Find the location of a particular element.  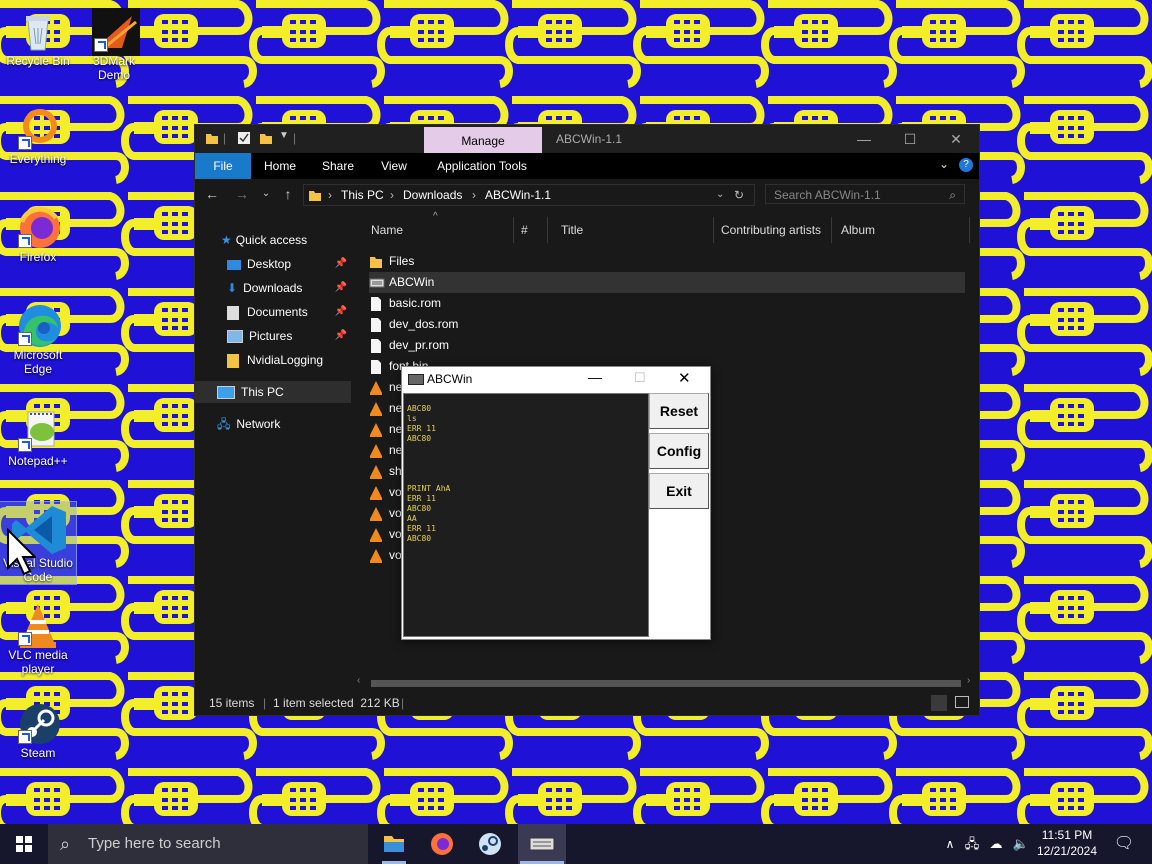

network-status-icon: 🖧 is located at coordinates (972, 844).